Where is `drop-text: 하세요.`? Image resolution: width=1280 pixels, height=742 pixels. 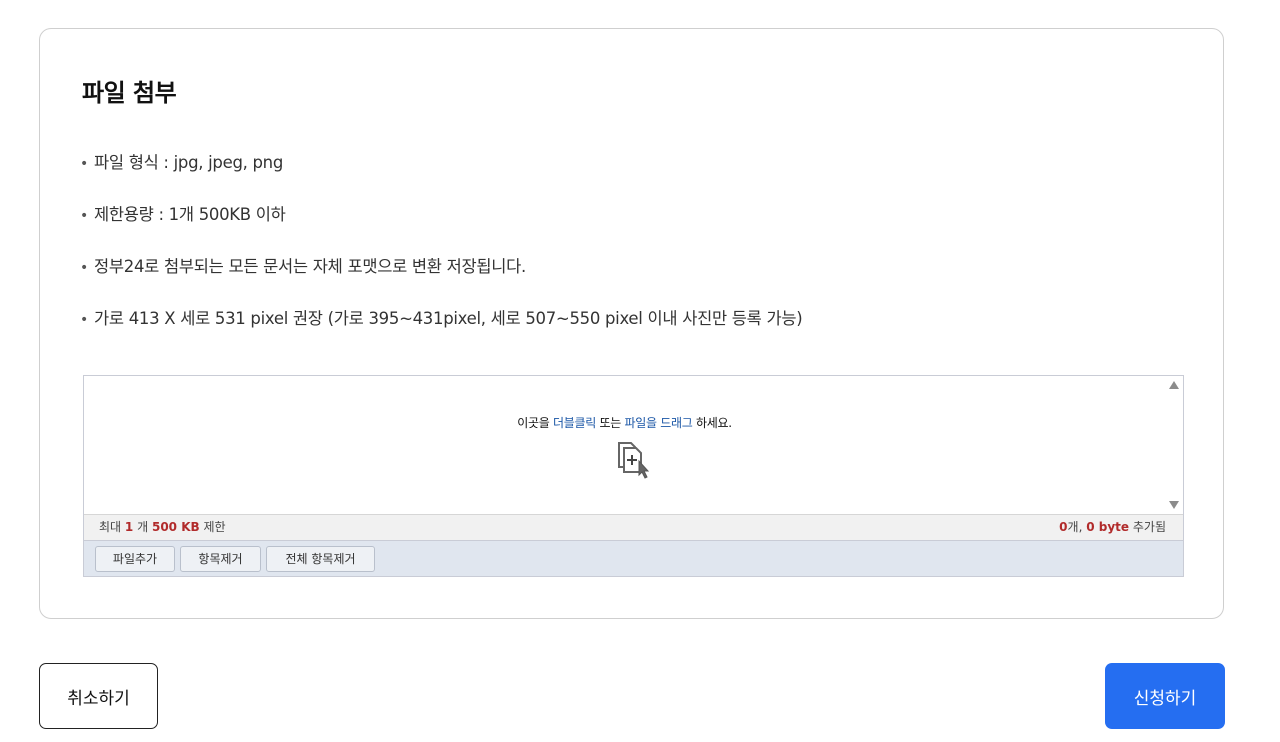
drop-text: 하세요. is located at coordinates (713, 423).